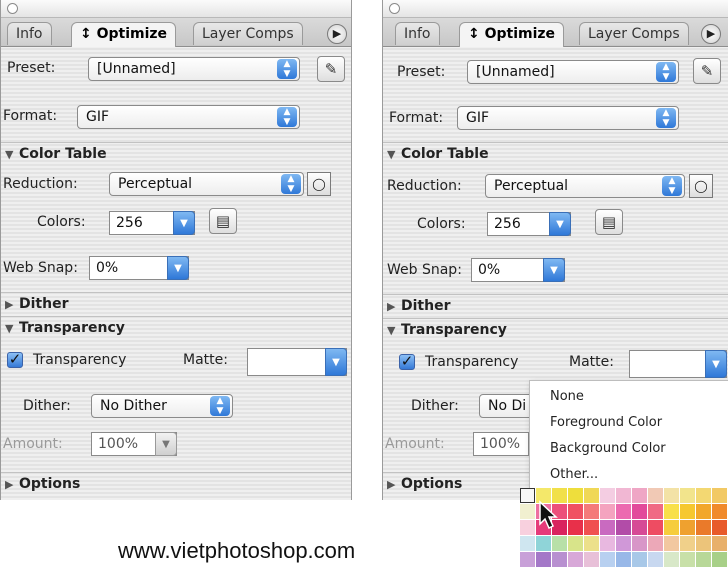 The image size is (728, 586). Describe the element at coordinates (567, 396) in the screenshot. I see `menu-item-none: None` at that location.